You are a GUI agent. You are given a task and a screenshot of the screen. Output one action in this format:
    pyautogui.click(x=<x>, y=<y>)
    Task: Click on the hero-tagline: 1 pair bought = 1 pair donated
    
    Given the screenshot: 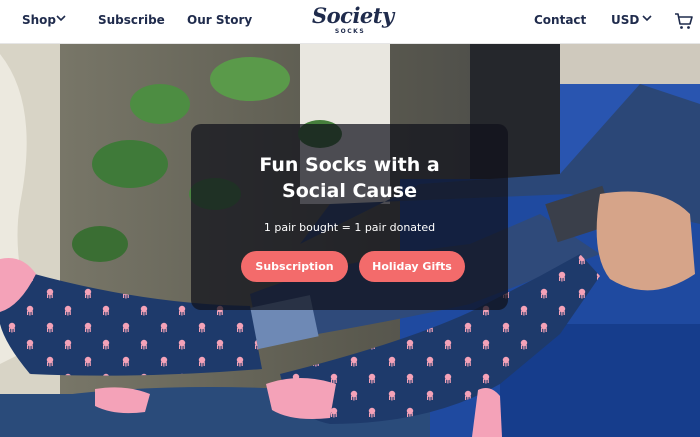 What is the action you would take?
    pyautogui.click(x=349, y=227)
    